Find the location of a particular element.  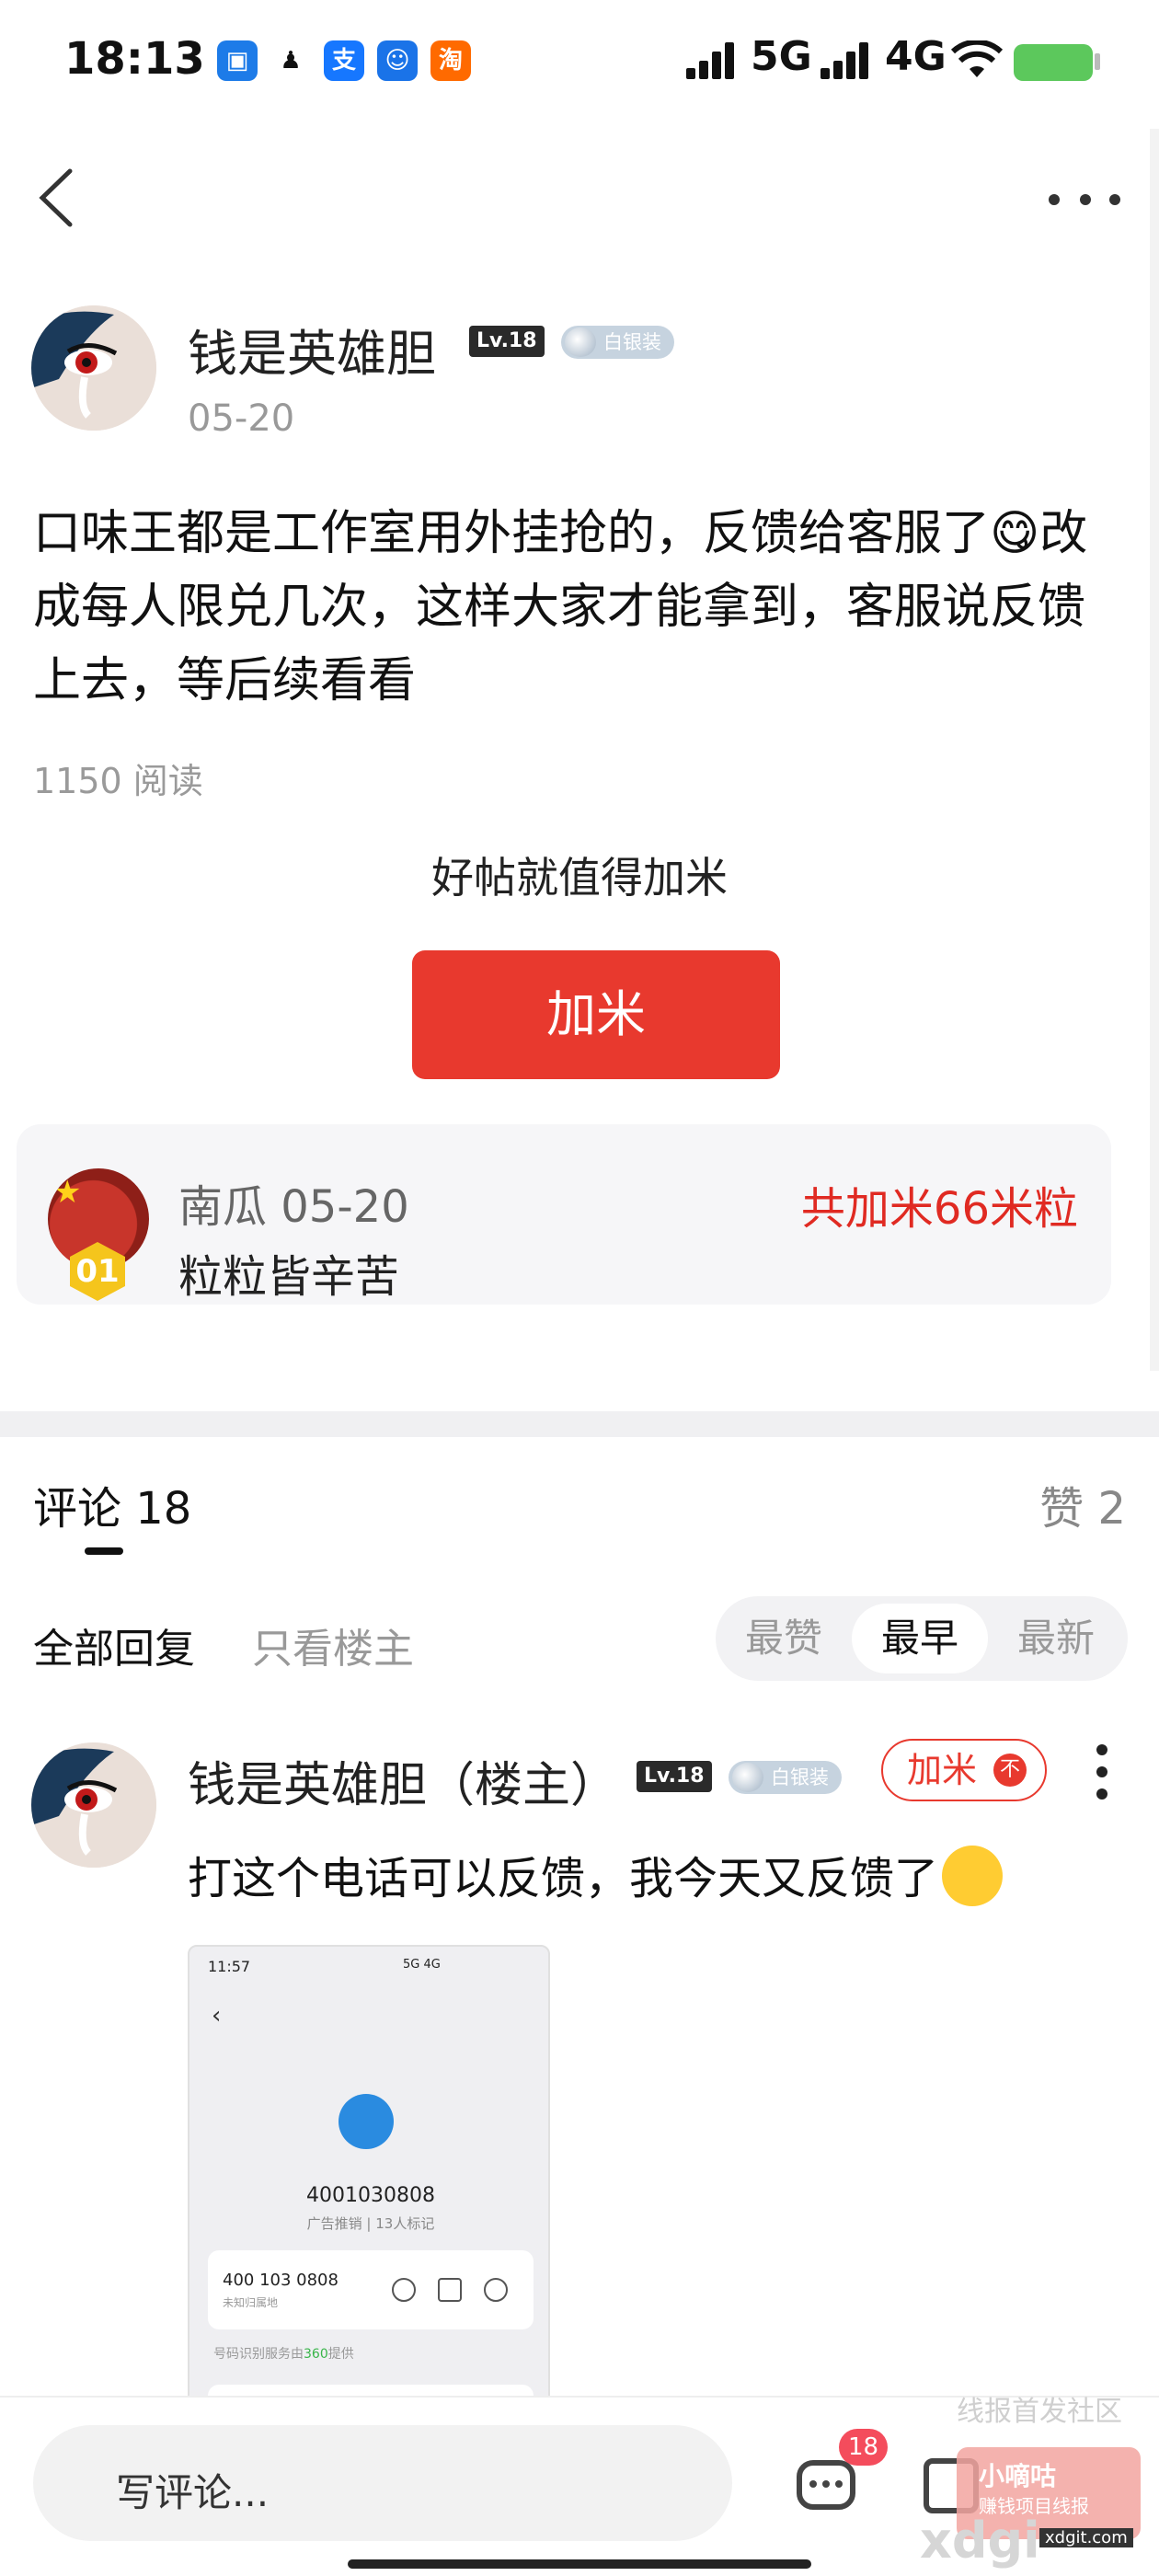

shot-number: 4001030808 is located at coordinates (370, 2195).